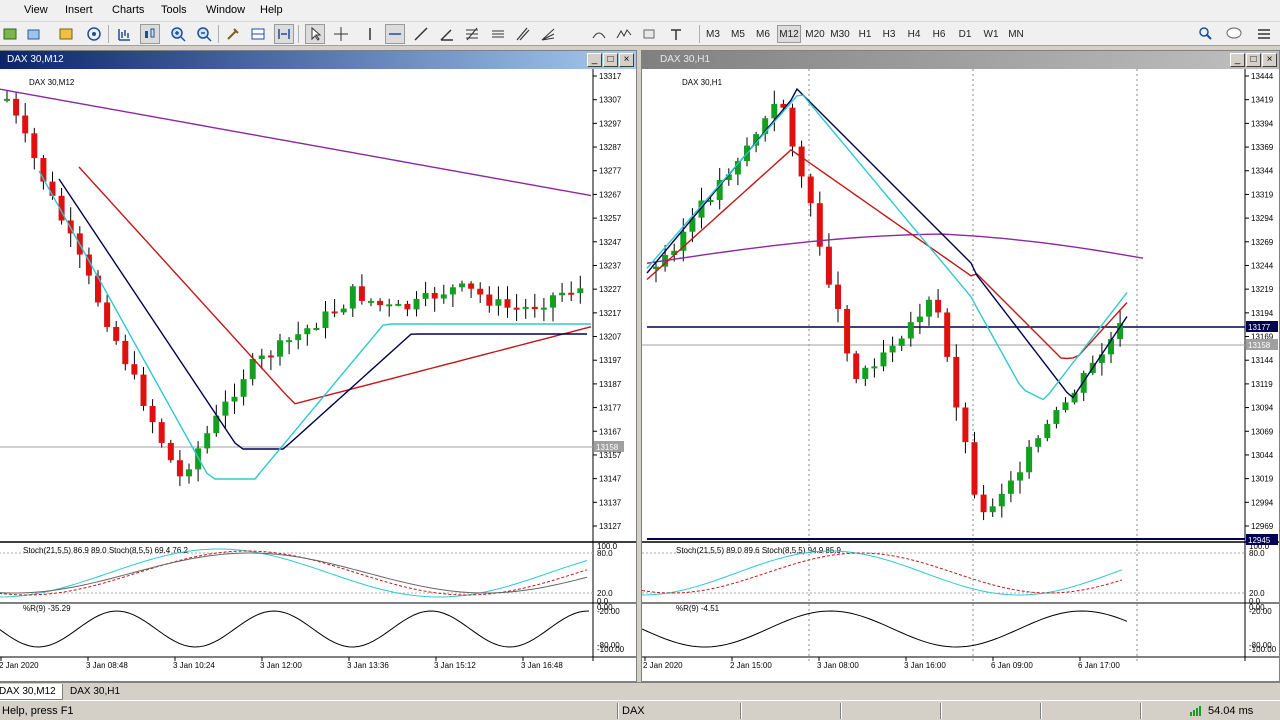 The height and width of the screenshot is (720, 1280). Describe the element at coordinates (1012, 665) in the screenshot. I see `time-tick-label: 6 Jan 09:00` at that location.